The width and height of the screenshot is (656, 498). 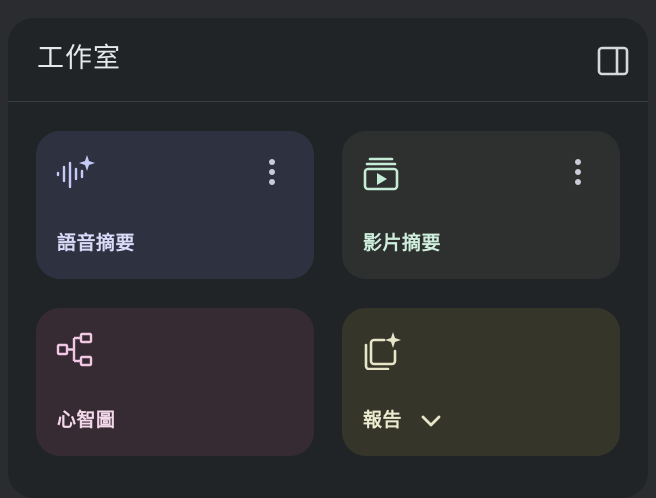 I want to click on audio-overview-label: 語音摘要, so click(x=96, y=243).